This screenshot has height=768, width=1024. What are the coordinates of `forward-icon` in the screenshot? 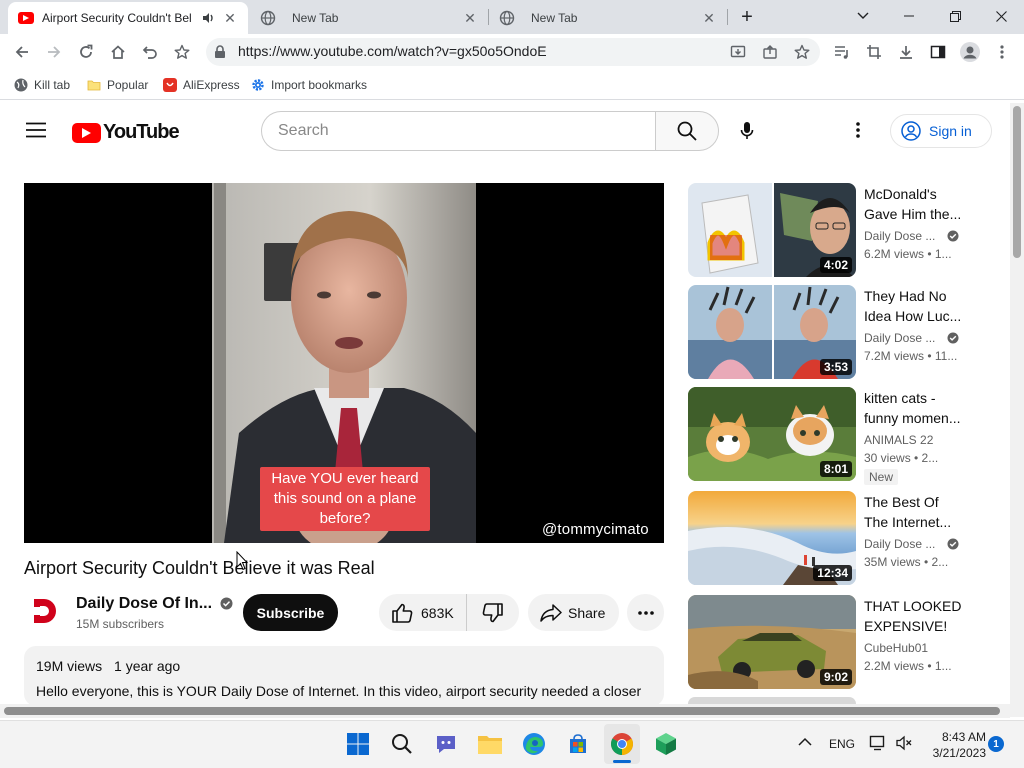 It's located at (54, 52).